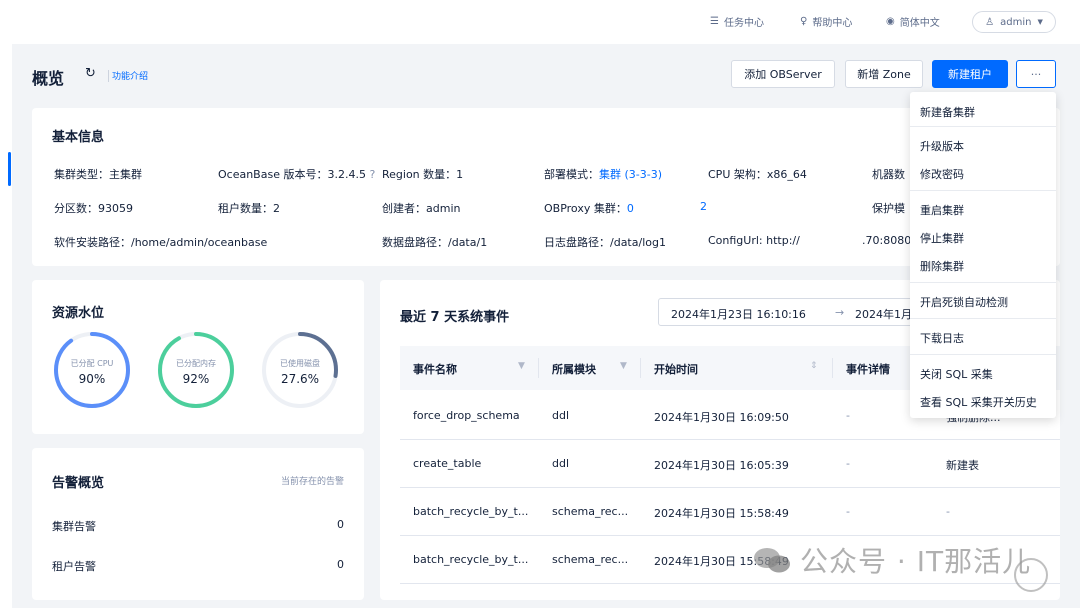  Describe the element at coordinates (466, 415) in the screenshot. I see `event-name: force_drop_schema` at that location.